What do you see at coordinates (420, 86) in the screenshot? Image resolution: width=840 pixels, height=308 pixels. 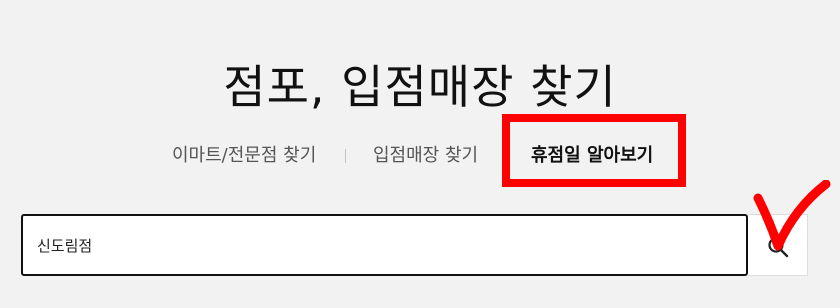 I see `page-title: 점포, 입점매장 찾기` at bounding box center [420, 86].